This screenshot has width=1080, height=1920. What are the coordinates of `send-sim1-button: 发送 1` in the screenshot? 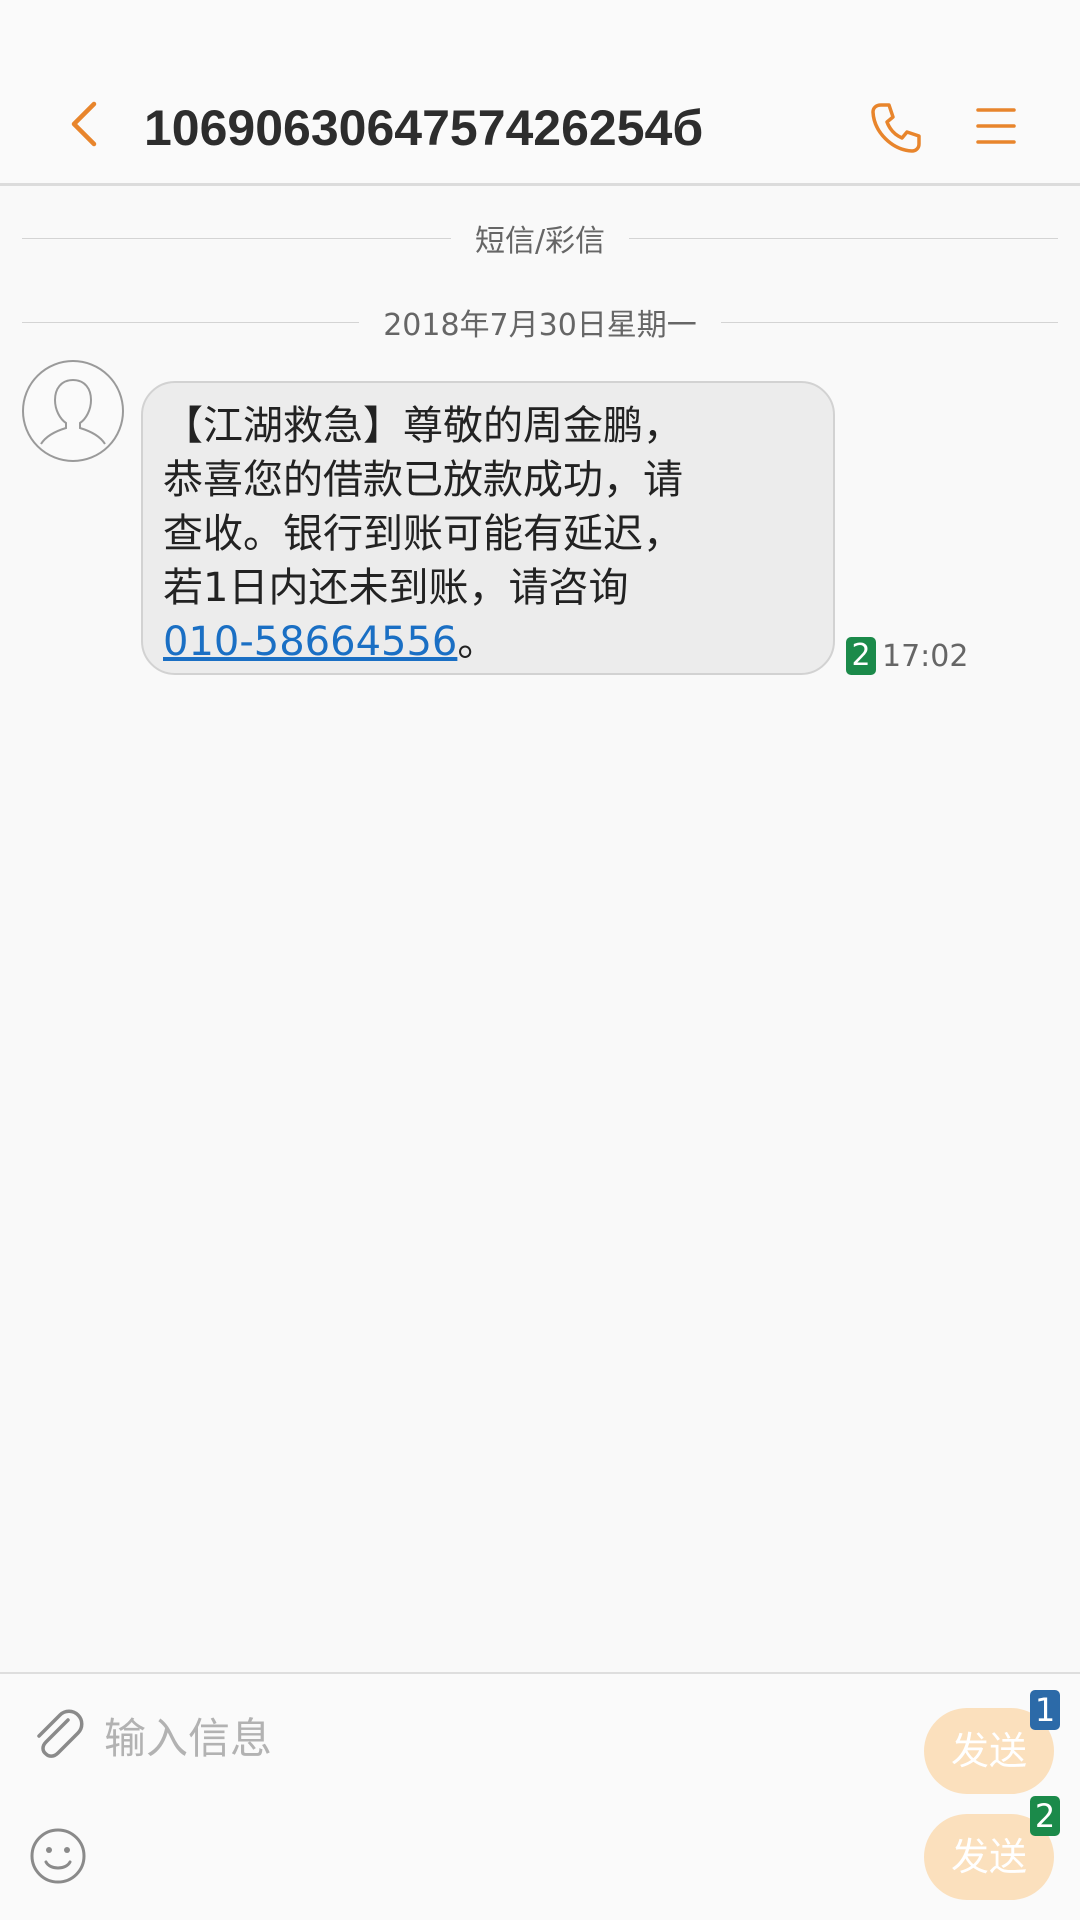 It's located at (992, 1742).